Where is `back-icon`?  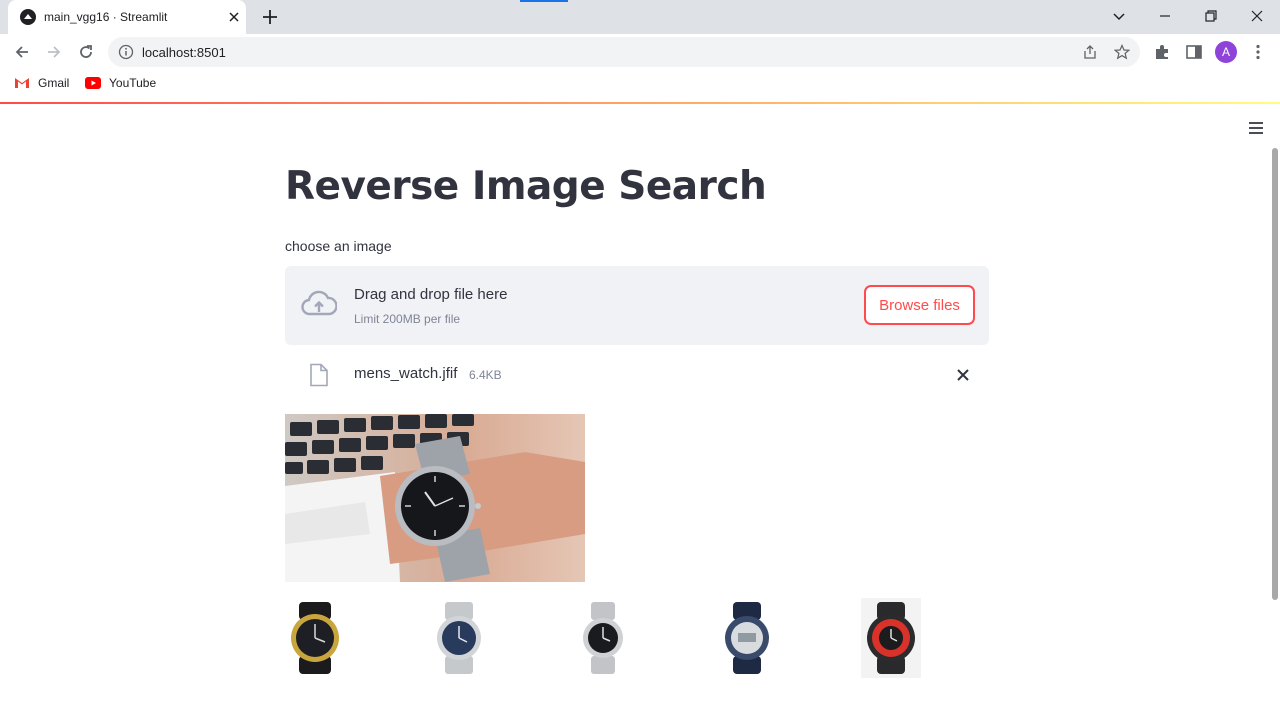 back-icon is located at coordinates (22, 52).